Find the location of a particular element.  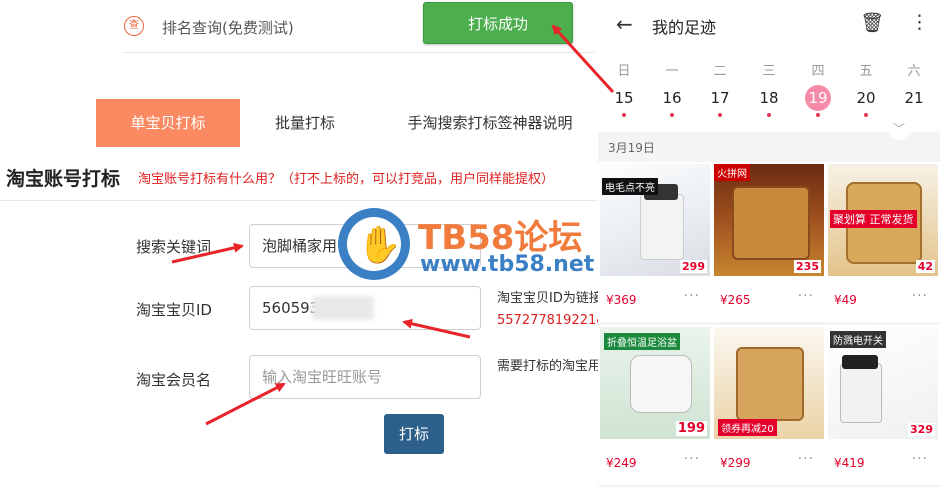

arrow-to-keyword is located at coordinates (207, 253).